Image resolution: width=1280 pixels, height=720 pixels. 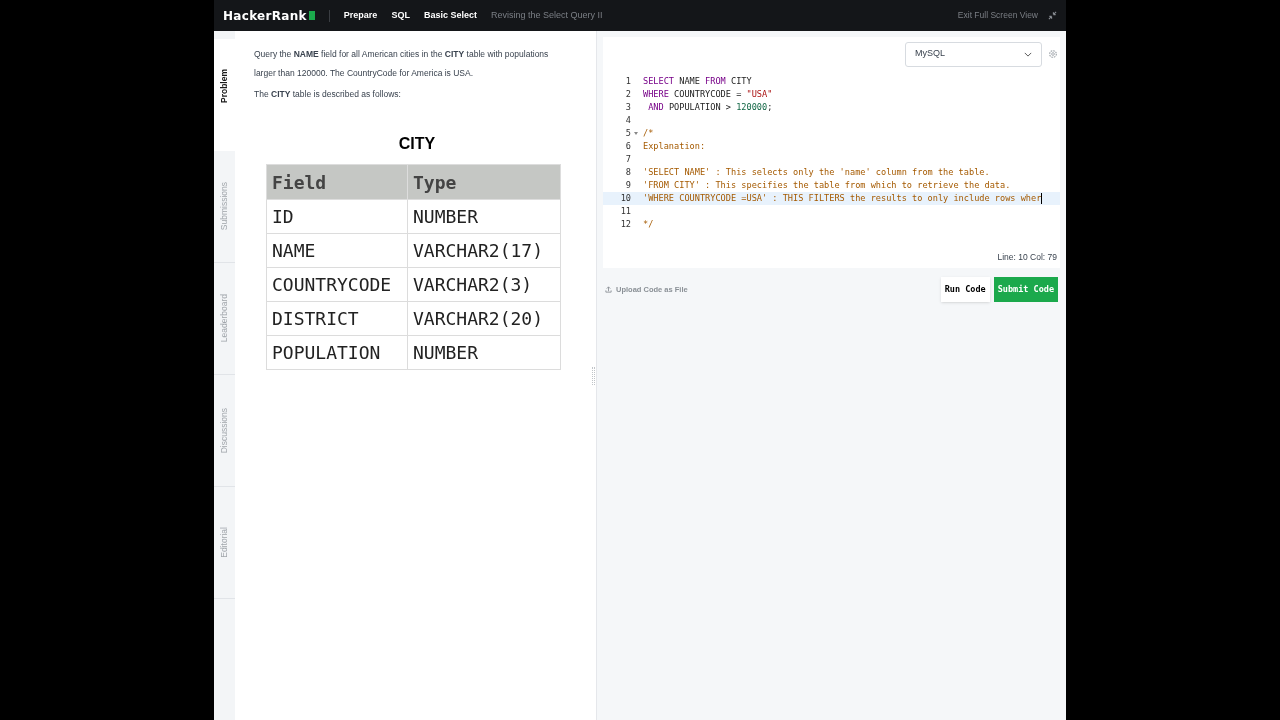 What do you see at coordinates (311, 15) in the screenshot?
I see `logo-block-icon` at bounding box center [311, 15].